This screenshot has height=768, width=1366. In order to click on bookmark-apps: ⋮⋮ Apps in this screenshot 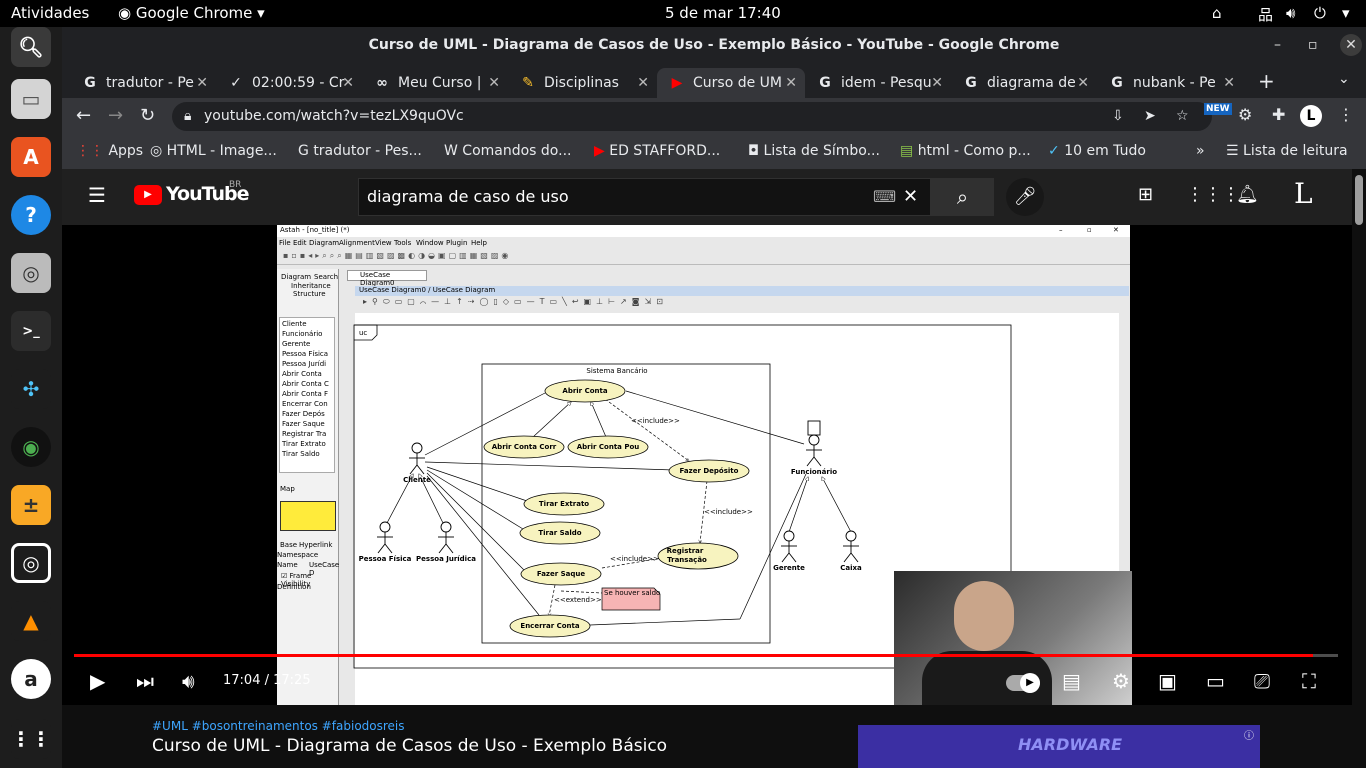, I will do `click(109, 151)`.